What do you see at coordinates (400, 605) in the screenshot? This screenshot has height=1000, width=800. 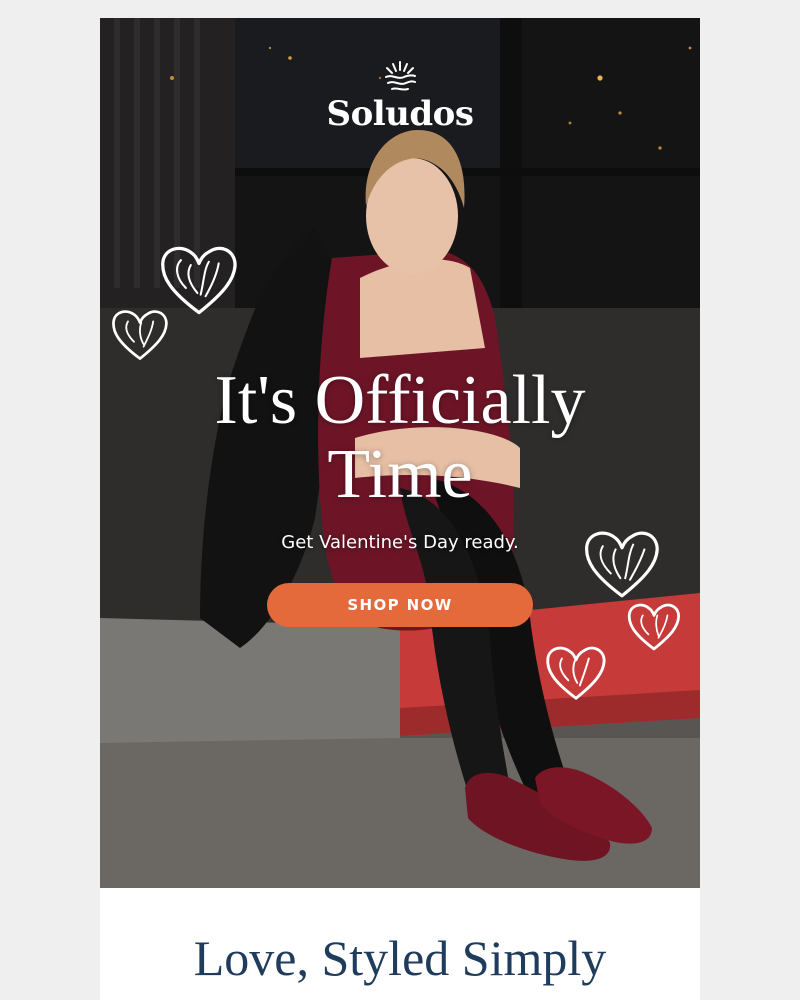 I see `shop-now-button: SHOP NOW` at bounding box center [400, 605].